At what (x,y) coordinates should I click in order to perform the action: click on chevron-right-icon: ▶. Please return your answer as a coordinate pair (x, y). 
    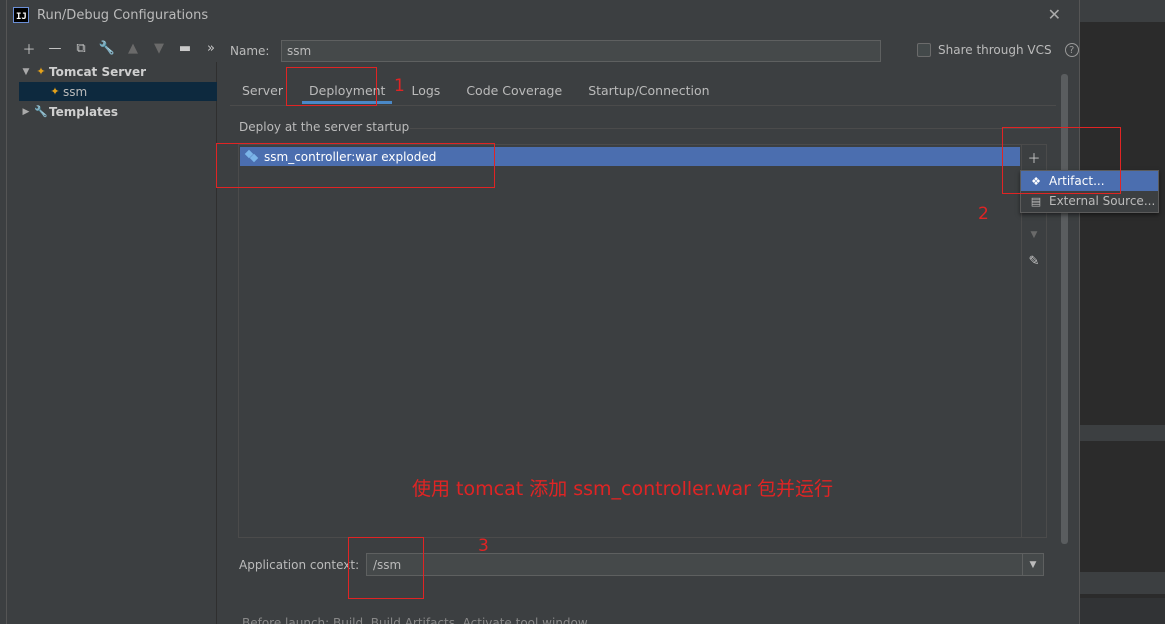
    Looking at the image, I should click on (26, 112).